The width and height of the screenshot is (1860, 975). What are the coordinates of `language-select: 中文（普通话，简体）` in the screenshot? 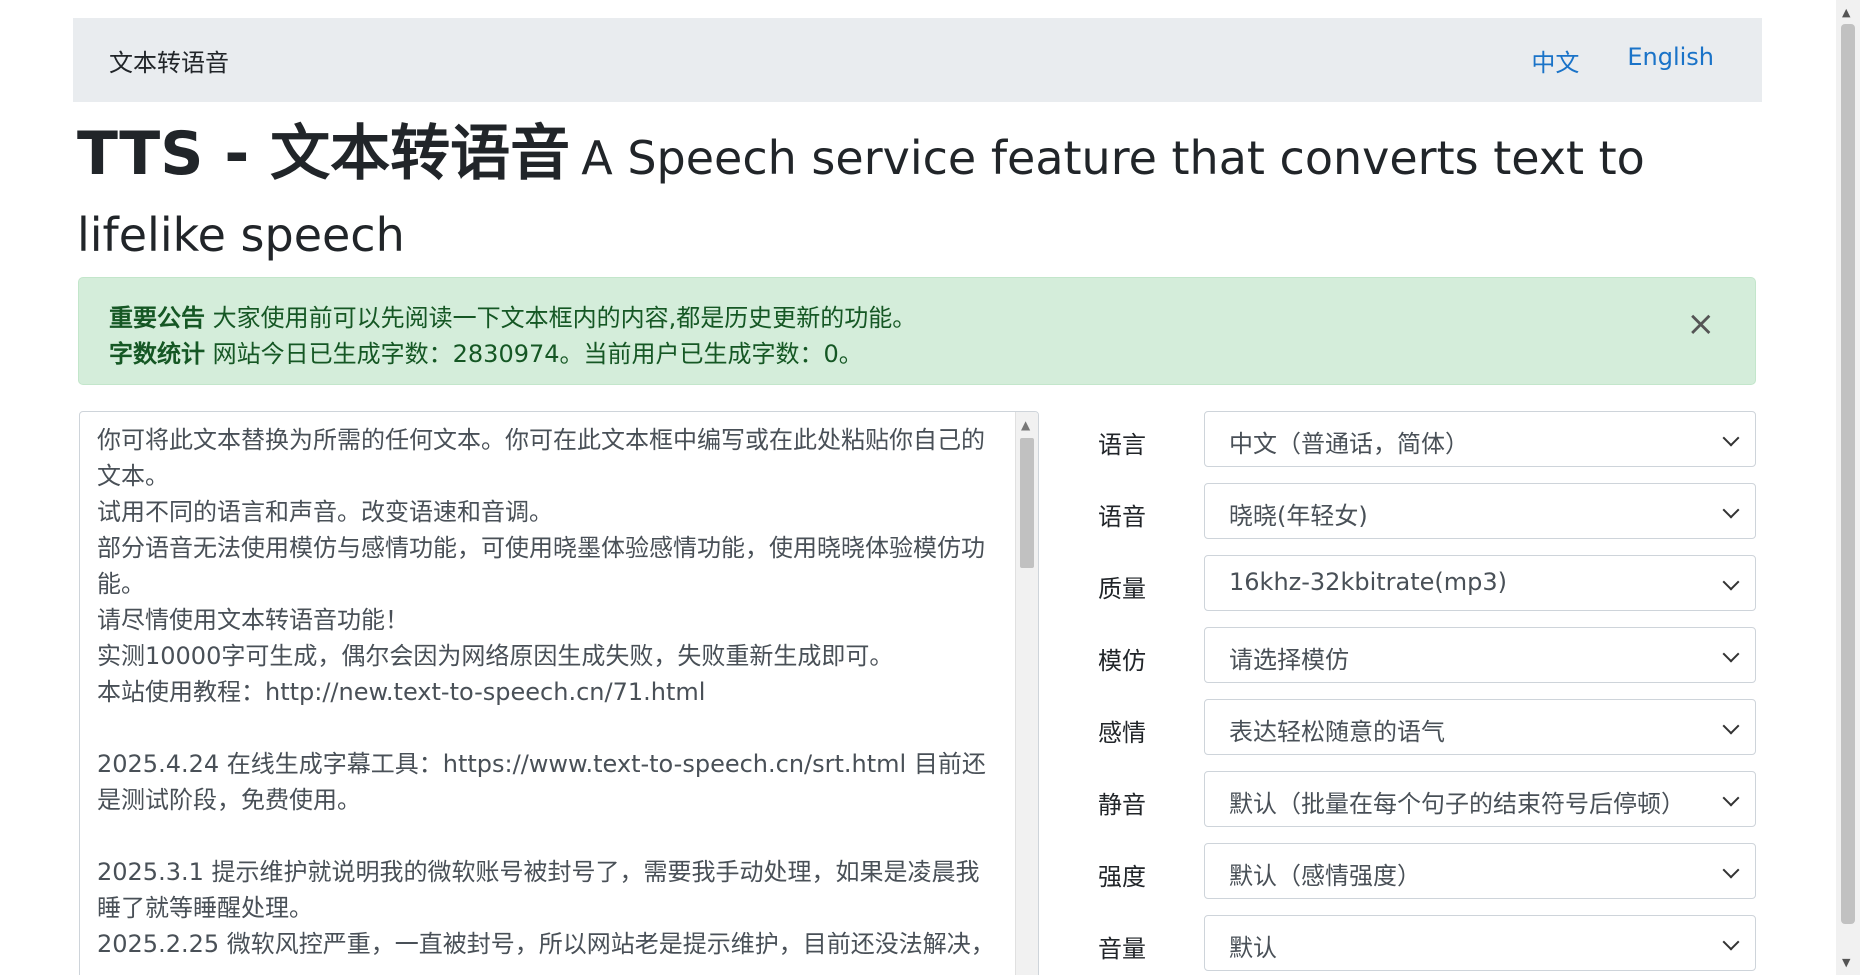 It's located at (1480, 439).